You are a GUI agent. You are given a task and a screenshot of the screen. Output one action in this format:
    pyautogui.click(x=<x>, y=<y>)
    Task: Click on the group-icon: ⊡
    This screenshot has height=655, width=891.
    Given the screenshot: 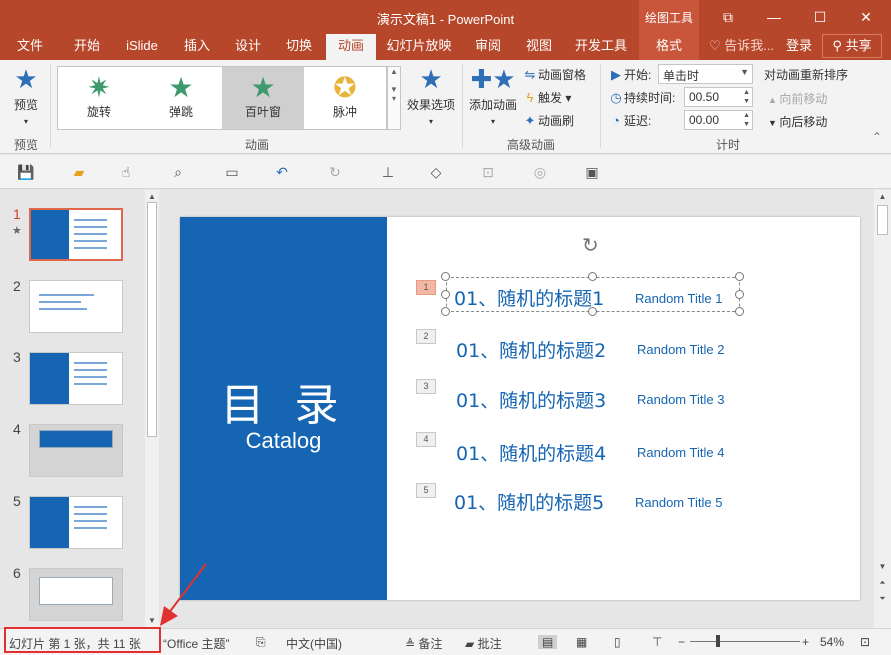 What is the action you would take?
    pyautogui.click(x=488, y=172)
    